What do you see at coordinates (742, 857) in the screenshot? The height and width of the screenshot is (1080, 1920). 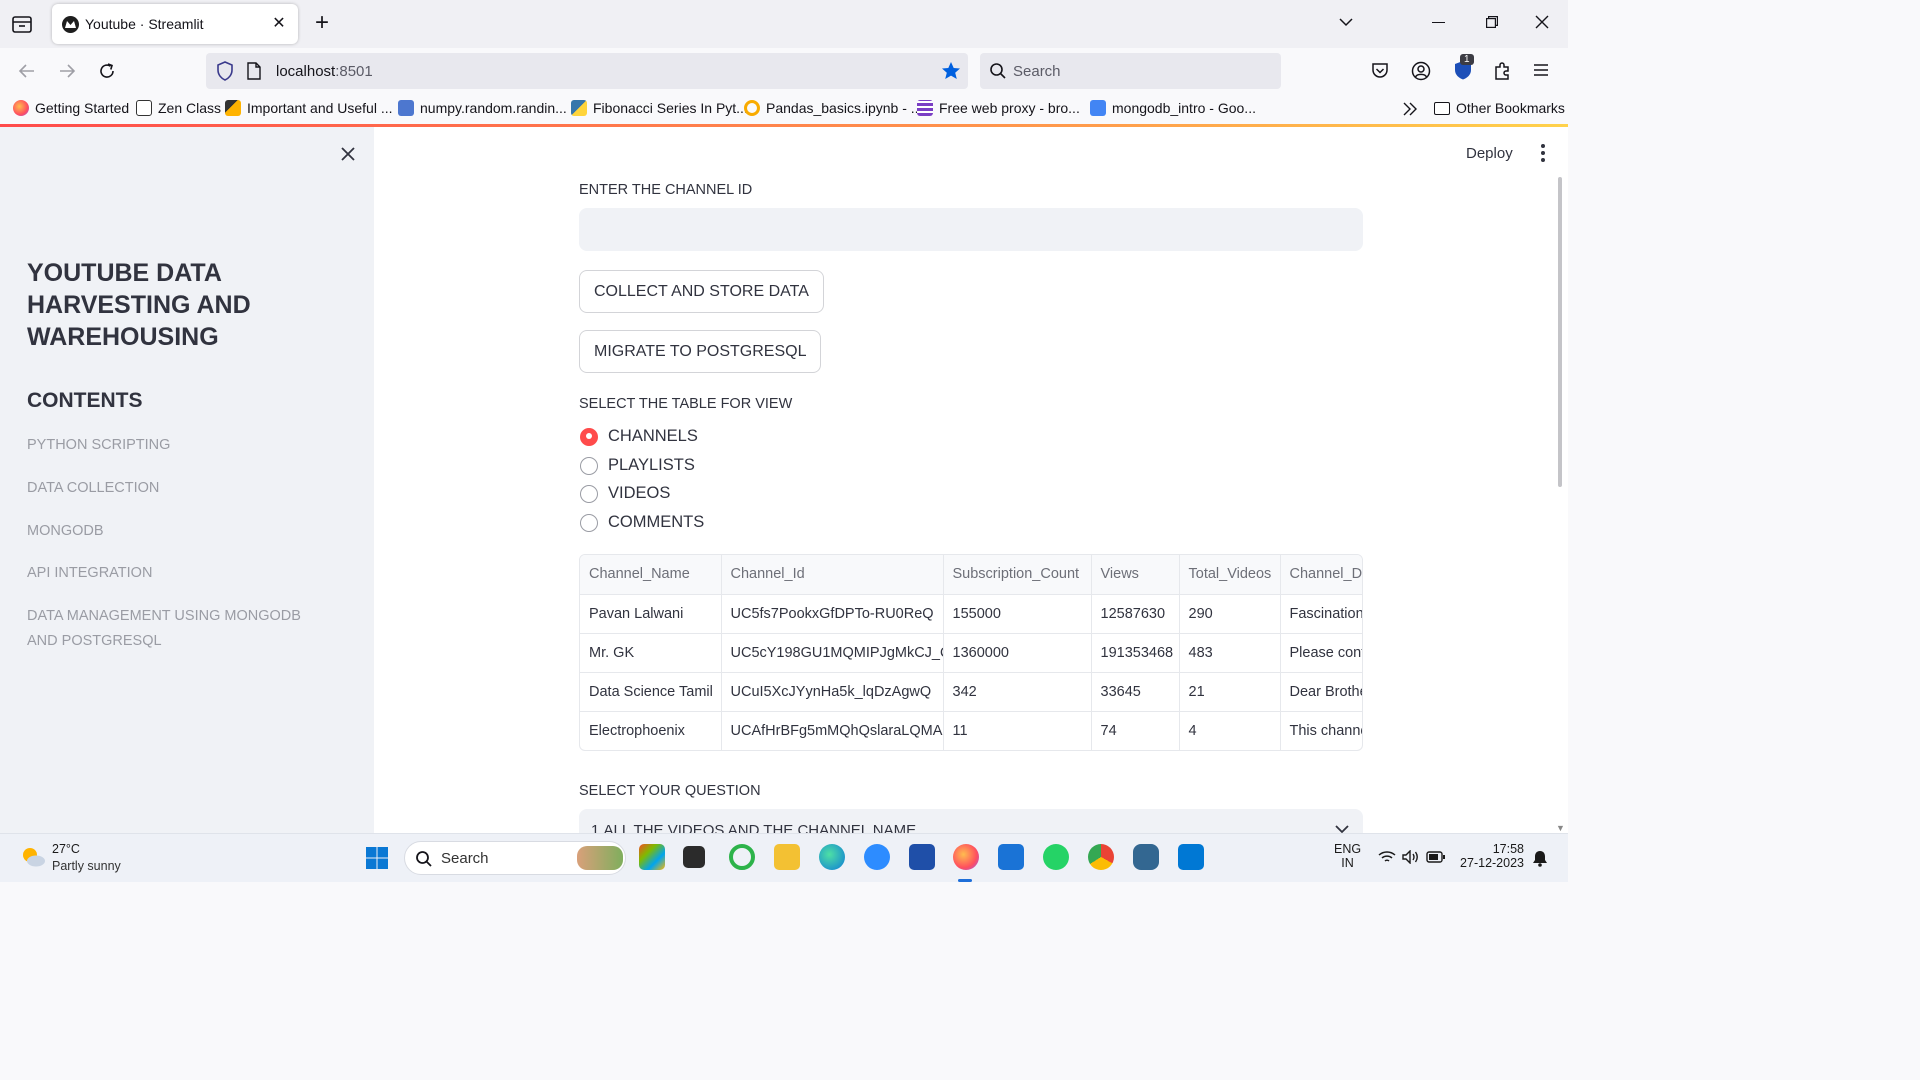 I see `green-circle-app-icon` at bounding box center [742, 857].